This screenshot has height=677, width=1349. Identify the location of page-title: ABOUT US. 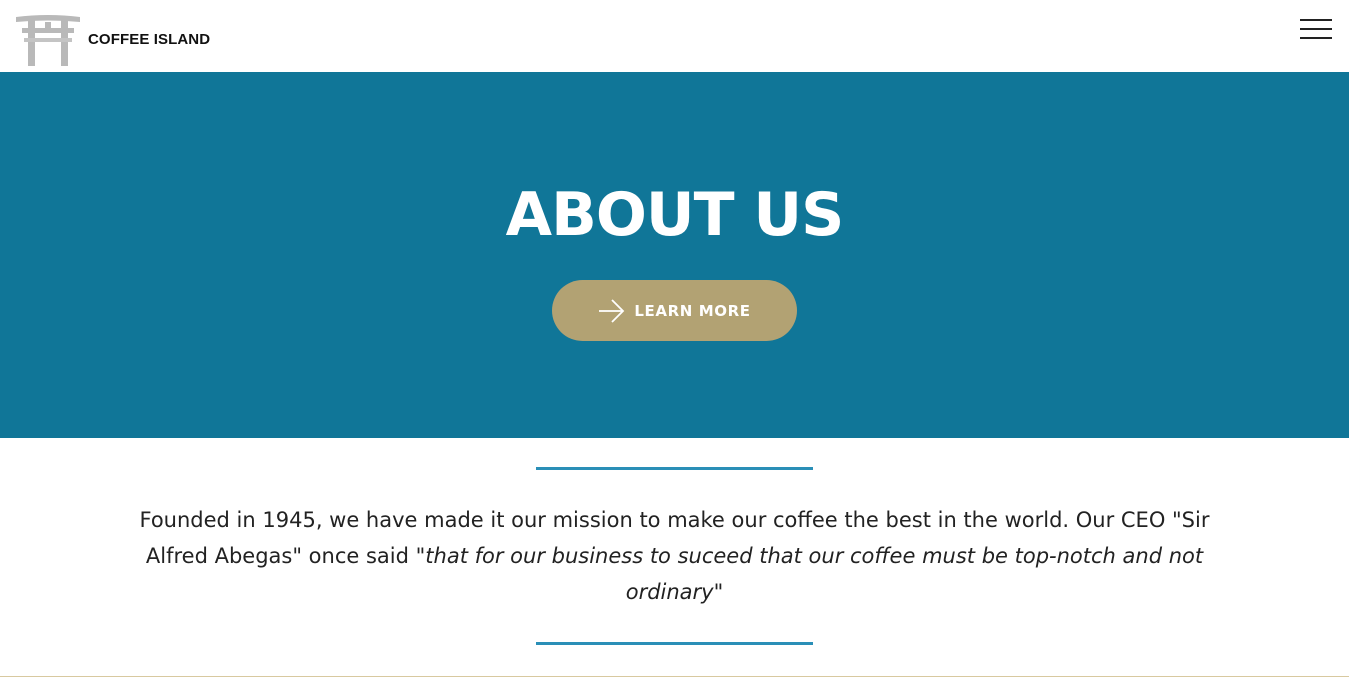
(675, 215).